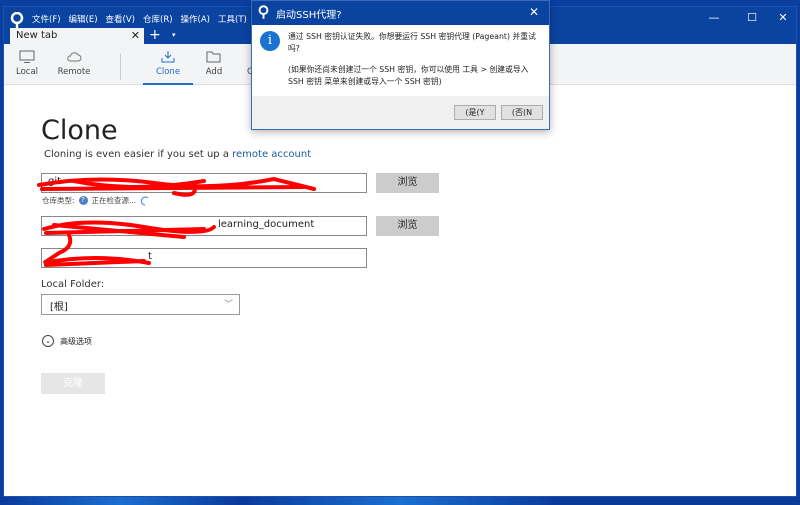  I want to click on dialog-title-bar: 启动SSH代理? ✕, so click(400, 13).